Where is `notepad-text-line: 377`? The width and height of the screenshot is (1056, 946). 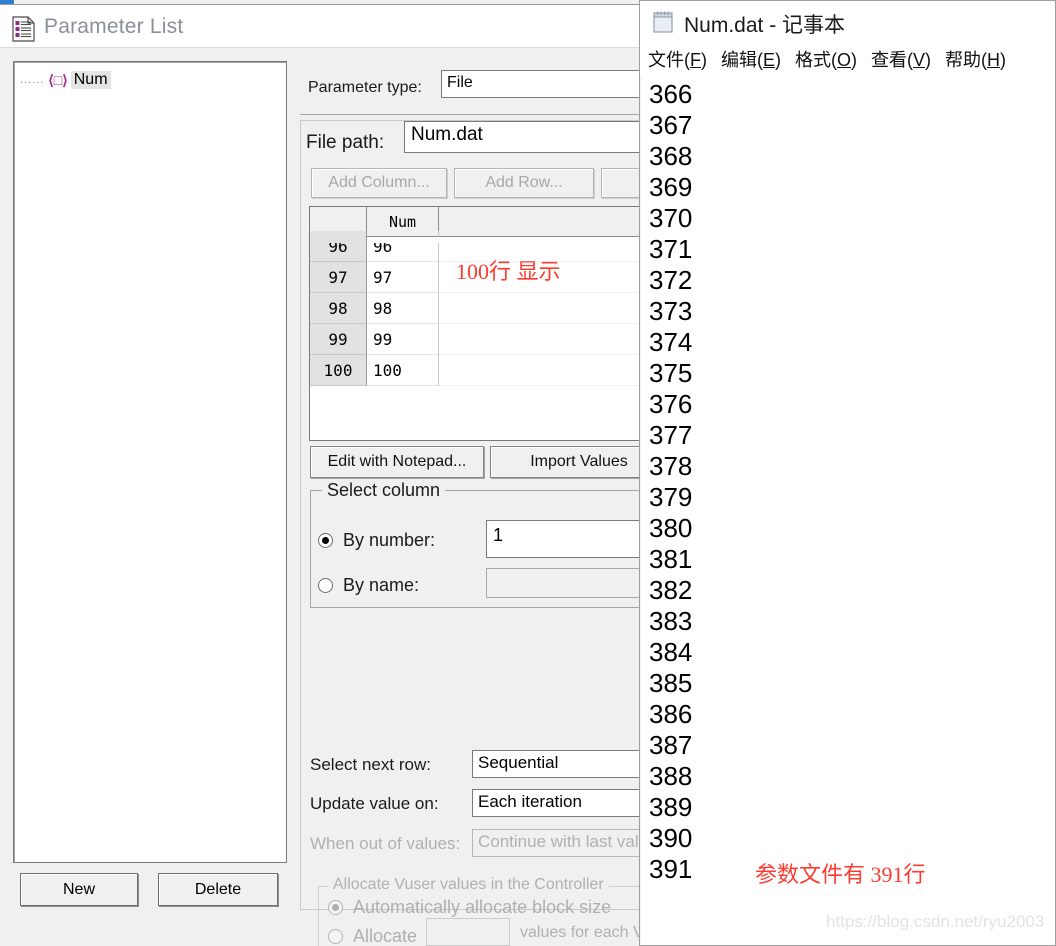
notepad-text-line: 377 is located at coordinates (671, 435).